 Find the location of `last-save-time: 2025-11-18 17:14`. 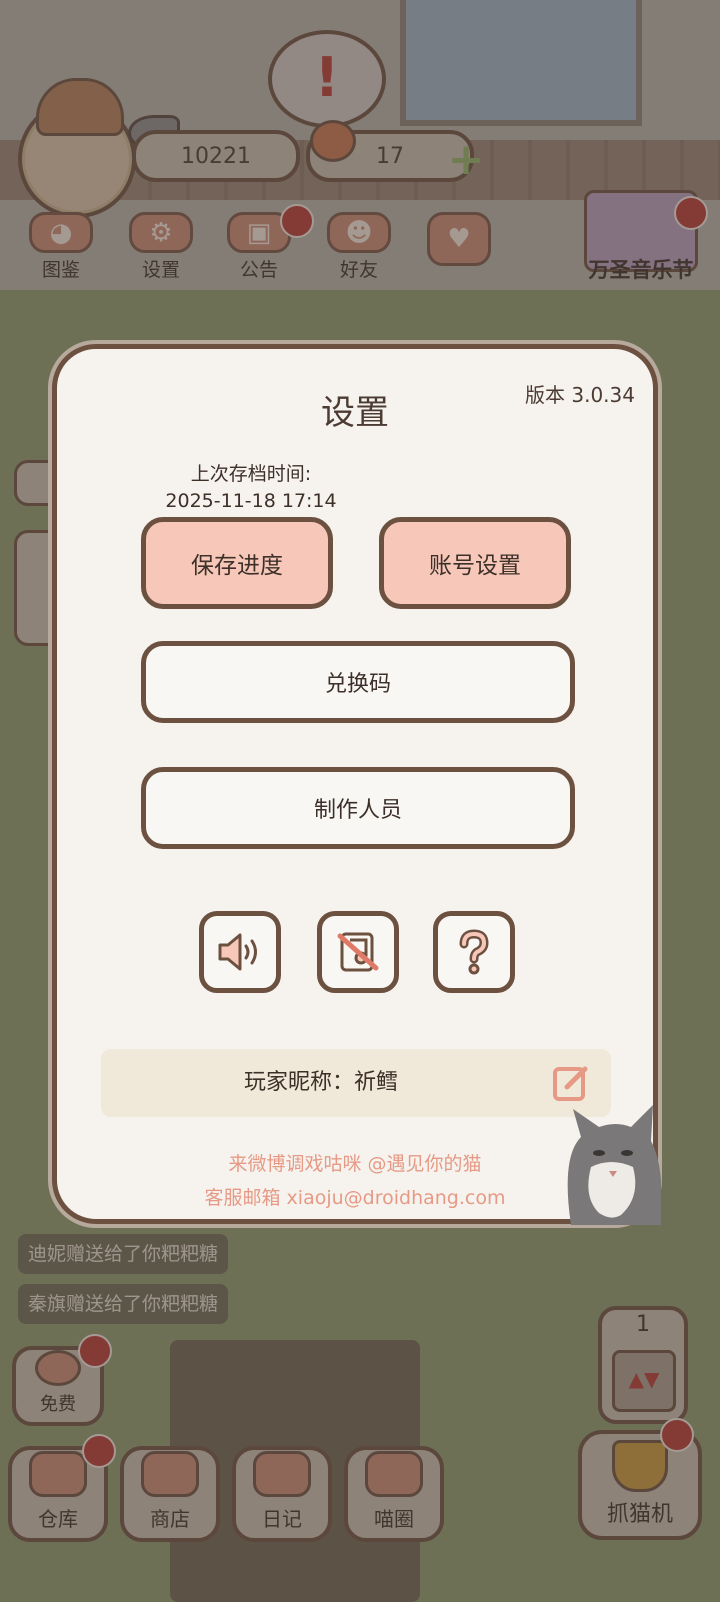

last-save-time: 2025-11-18 17:14 is located at coordinates (251, 501).